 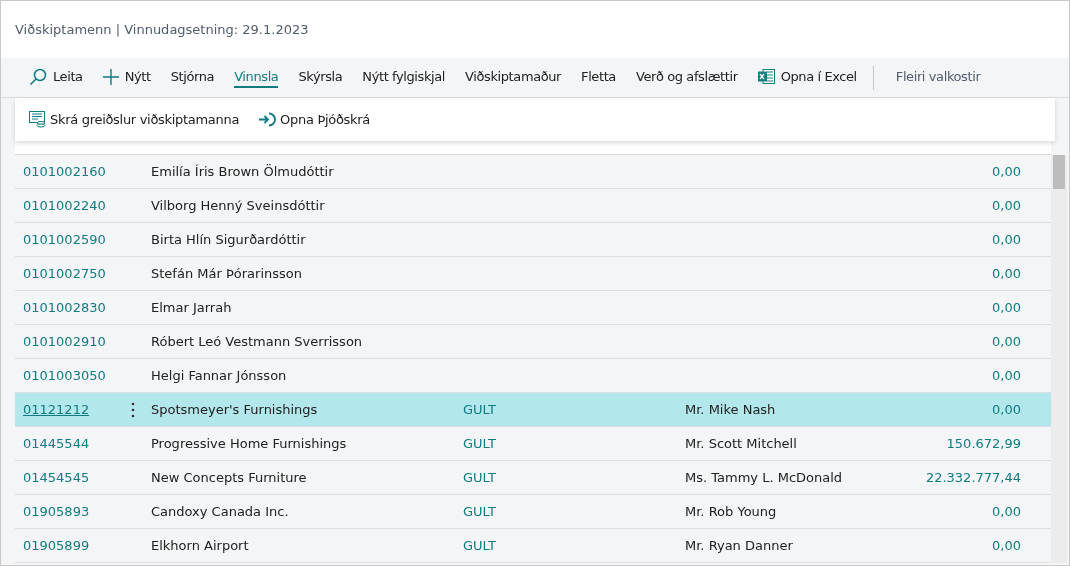 I want to click on table-cell: Birta Hlín Sigurðardóttir, so click(x=228, y=239).